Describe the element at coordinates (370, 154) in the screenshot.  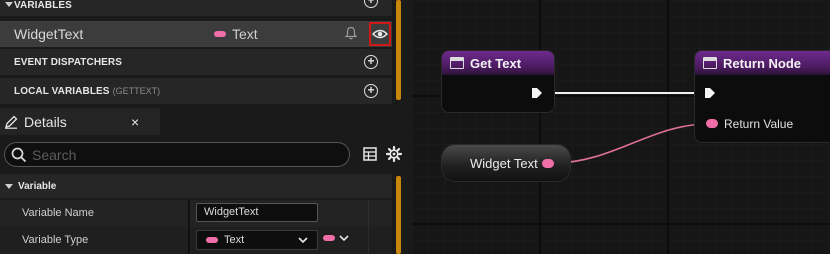
I see `grid-view-icon` at that location.